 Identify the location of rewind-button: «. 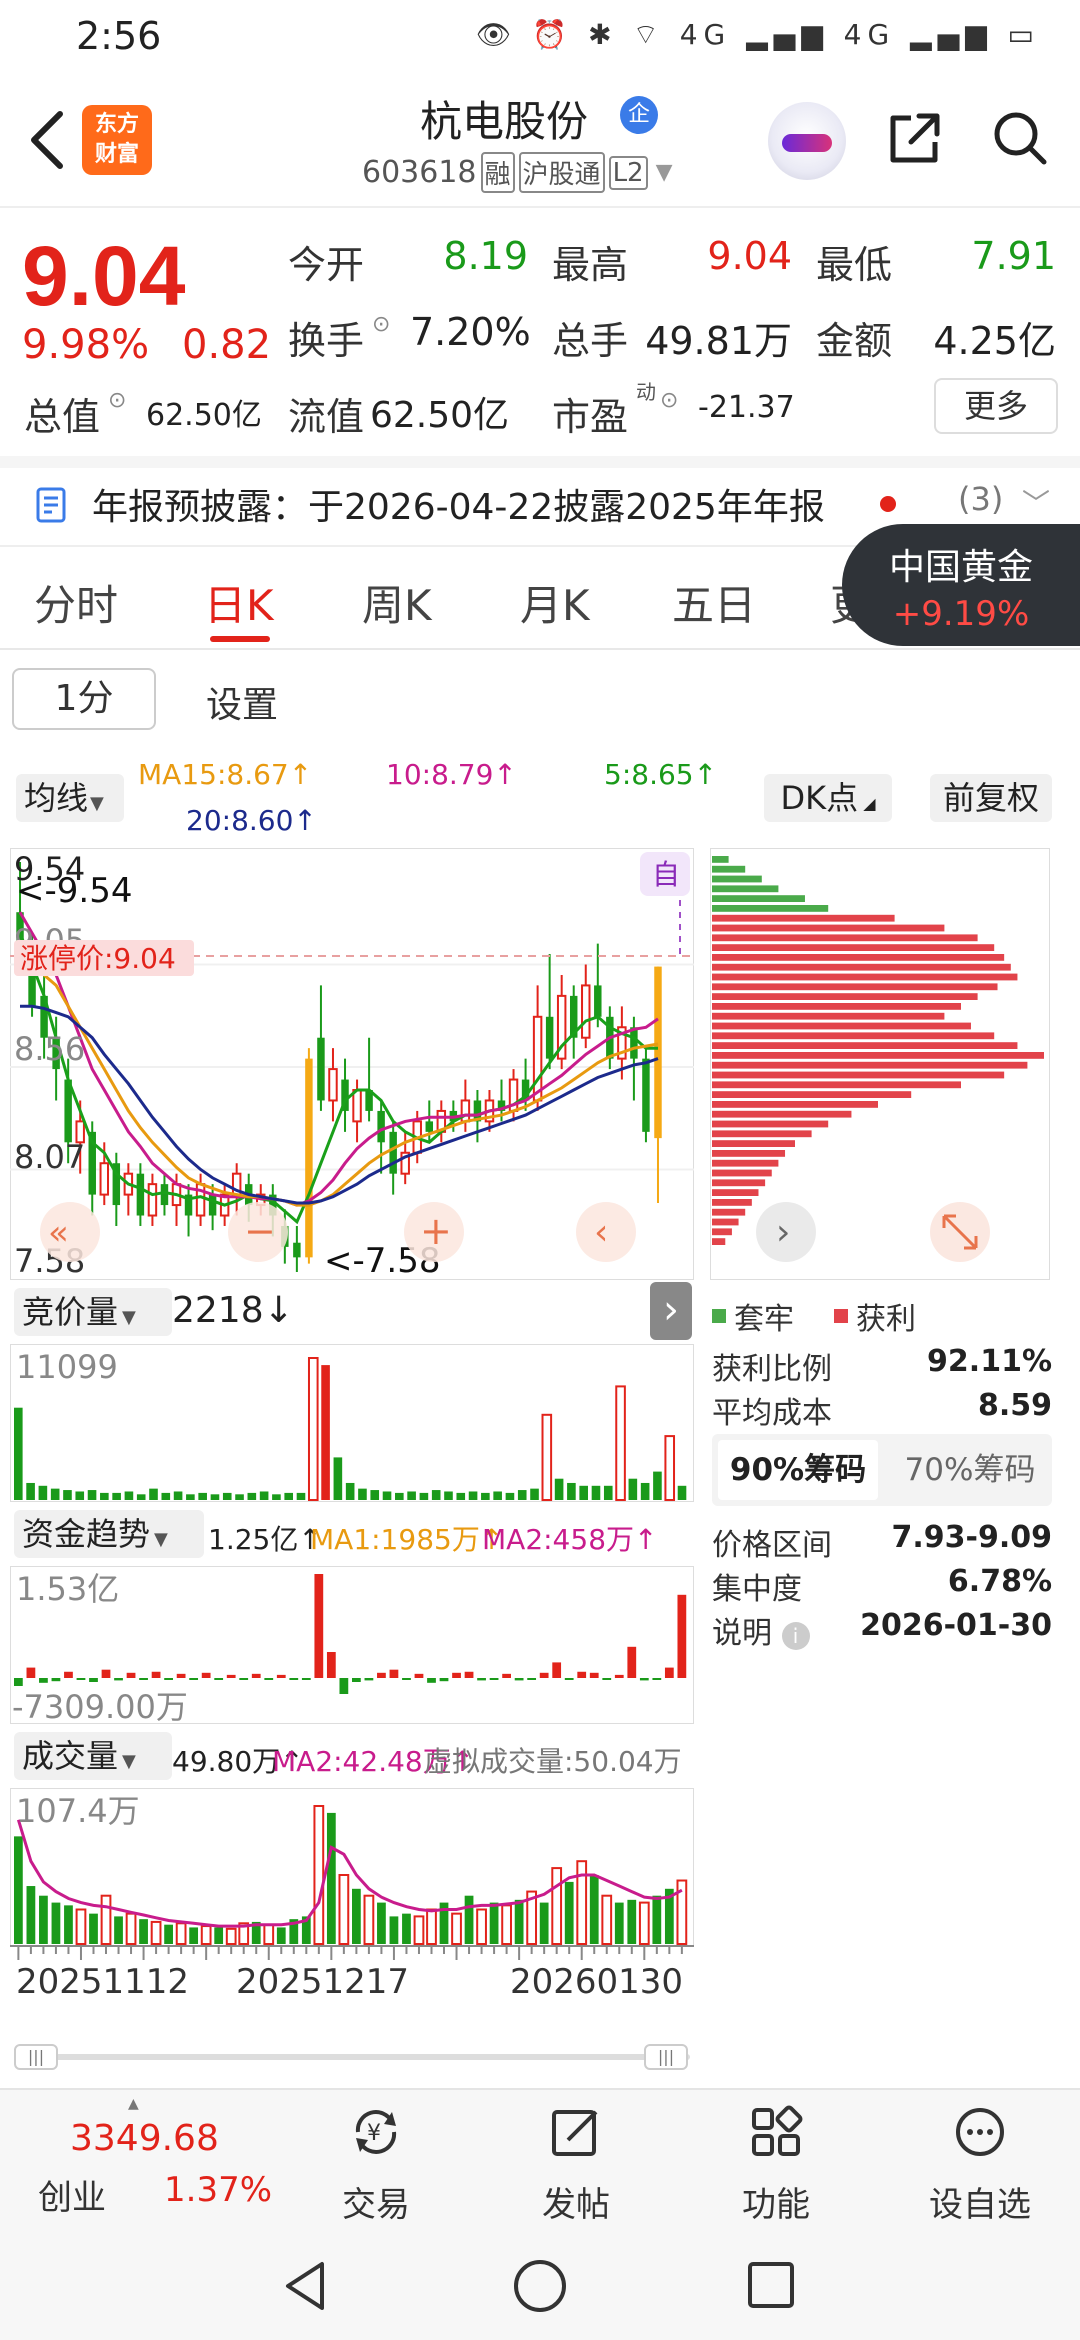
(70, 1232).